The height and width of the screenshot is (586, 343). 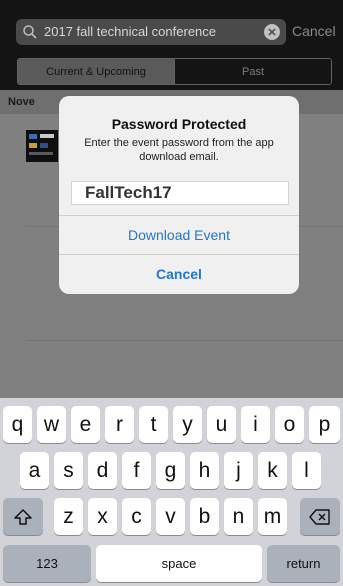 I want to click on key-t: t, so click(x=153, y=424).